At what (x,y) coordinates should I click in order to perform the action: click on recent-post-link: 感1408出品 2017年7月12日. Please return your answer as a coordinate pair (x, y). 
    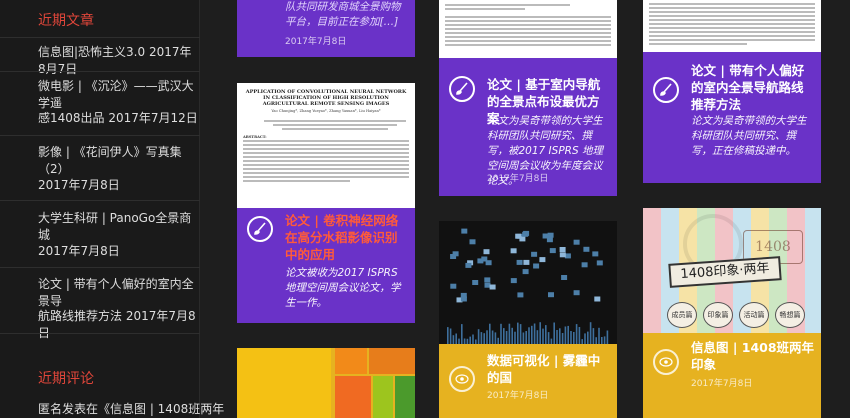
    Looking at the image, I should click on (118, 118).